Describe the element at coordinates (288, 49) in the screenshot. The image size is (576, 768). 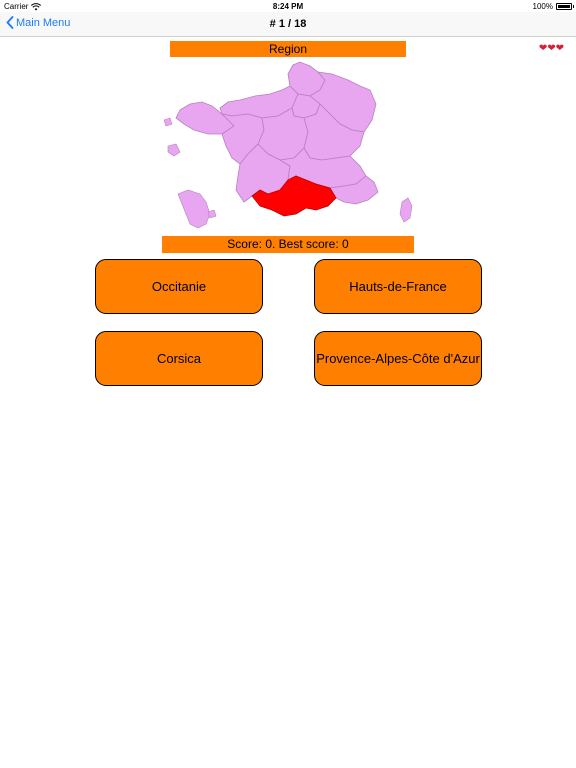
I see `question-prompt: Region` at that location.